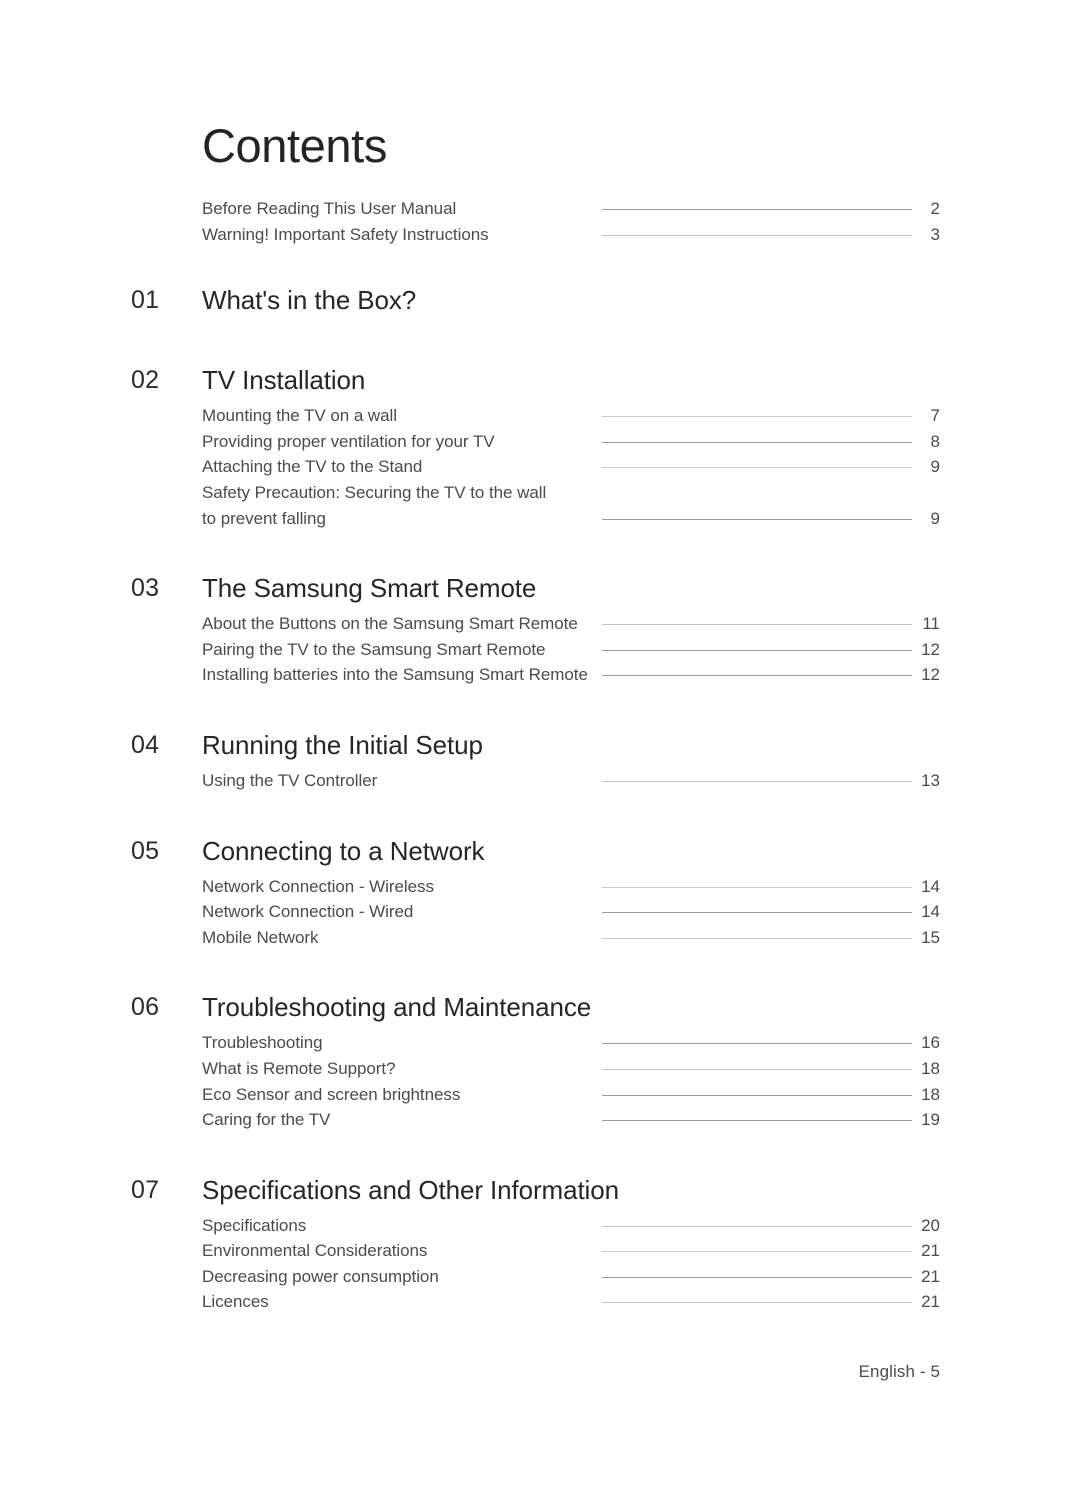 Image resolution: width=1080 pixels, height=1494 pixels. Describe the element at coordinates (540, 938) in the screenshot. I see `toc-entry: Mobile Network 15` at that location.